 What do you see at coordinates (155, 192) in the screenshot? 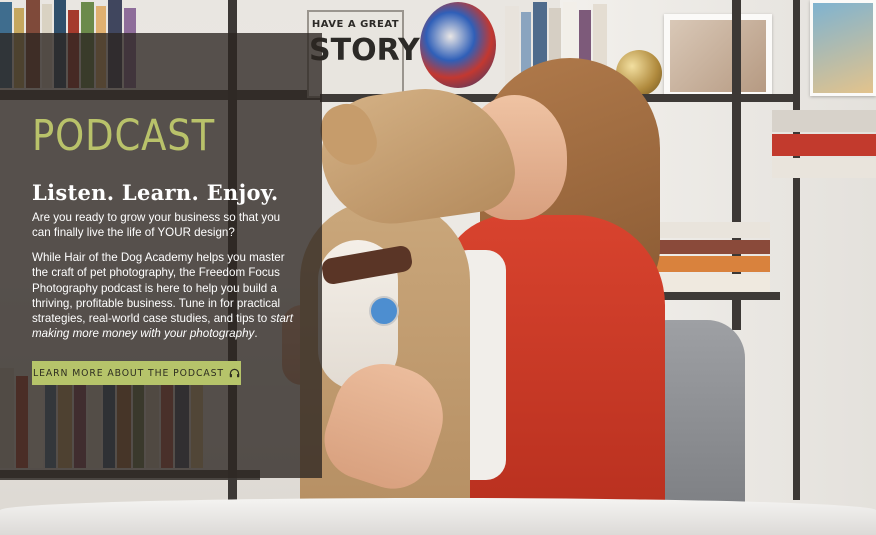
I see `headline: Listen. Learn. Enjoy.` at bounding box center [155, 192].